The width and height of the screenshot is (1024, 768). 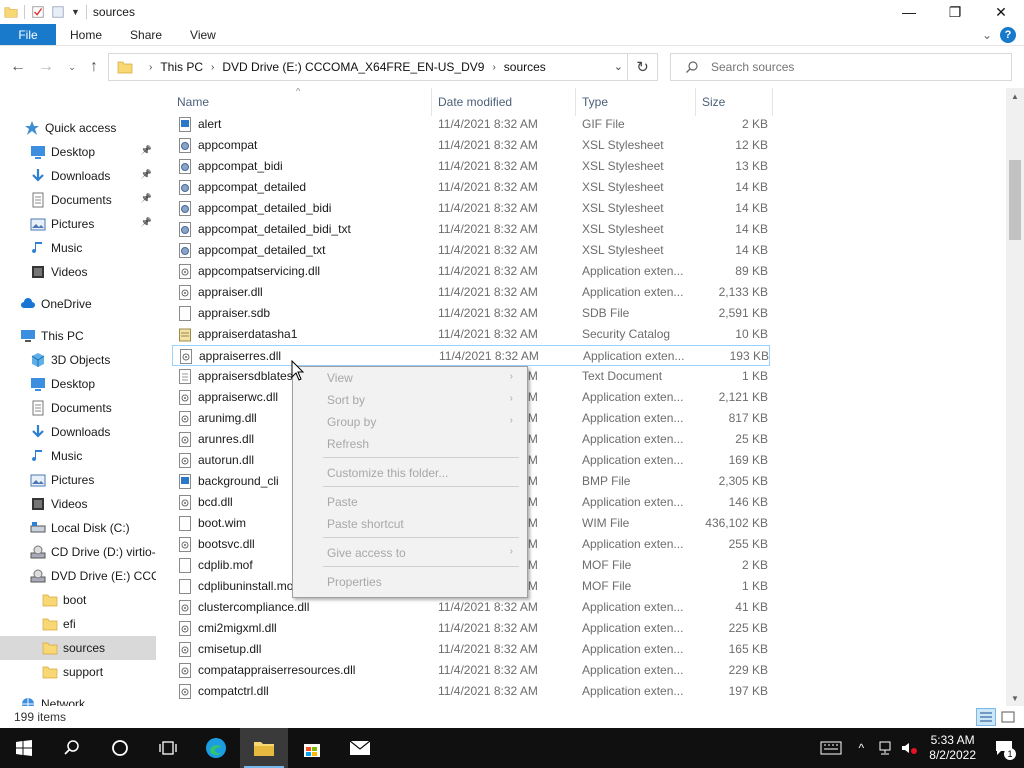 I want to click on nav-item-local-disk-c: Local Disk (C:), so click(x=78, y=528).